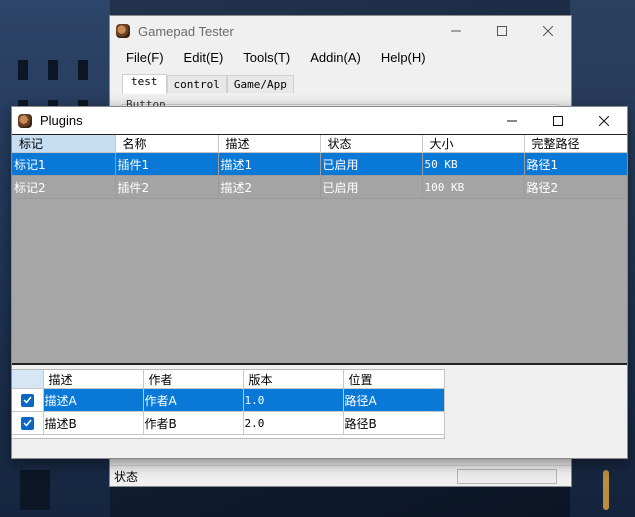 The height and width of the screenshot is (517, 635). I want to click on close-button, so click(548, 31).